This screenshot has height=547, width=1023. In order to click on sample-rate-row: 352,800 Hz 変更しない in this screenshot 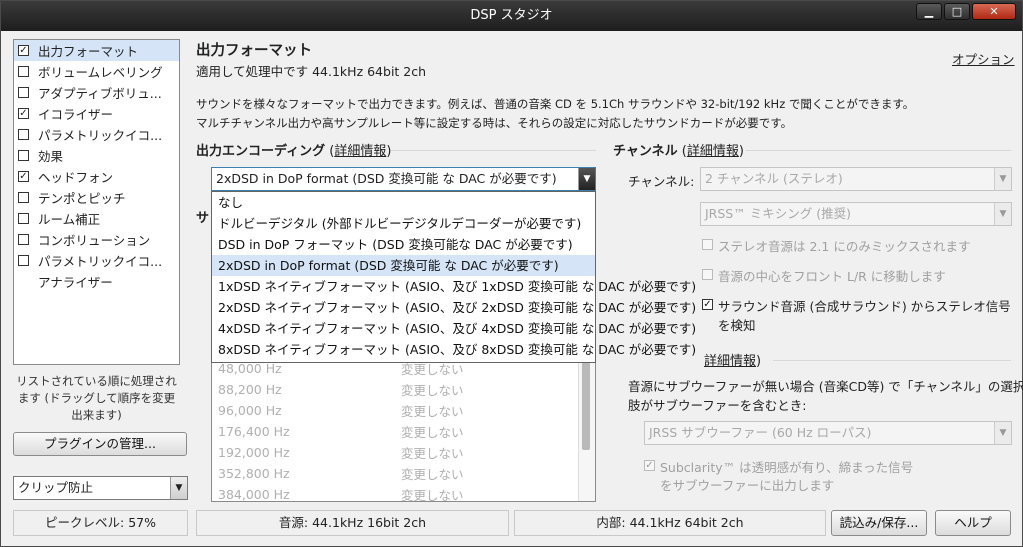, I will do `click(403, 473)`.